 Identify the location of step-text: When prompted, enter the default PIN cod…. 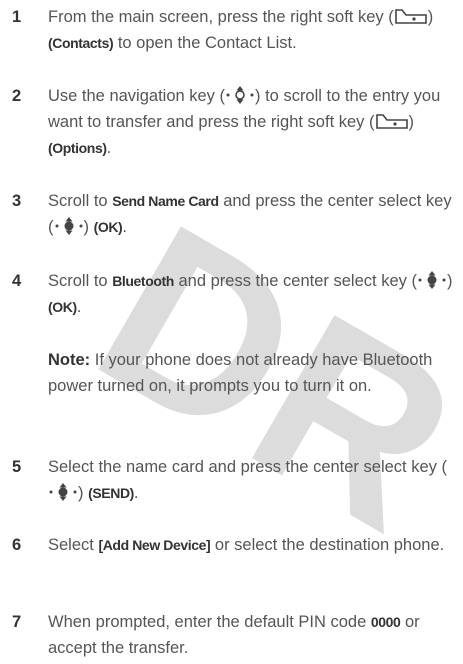
(254, 635).